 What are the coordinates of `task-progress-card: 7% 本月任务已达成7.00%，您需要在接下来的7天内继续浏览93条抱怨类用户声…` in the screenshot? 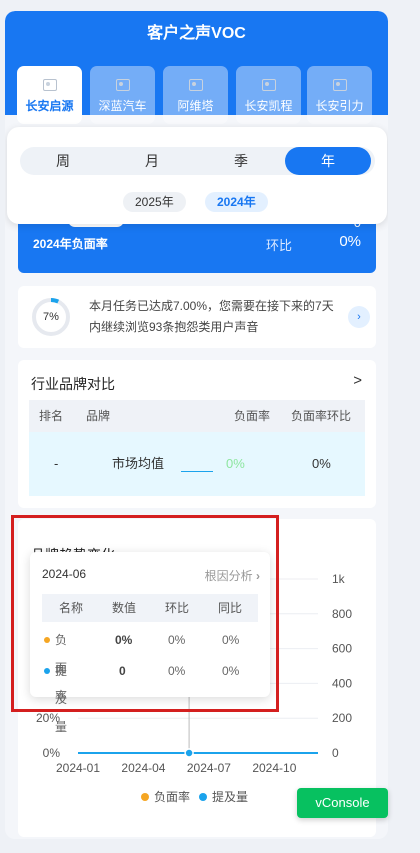 It's located at (197, 317).